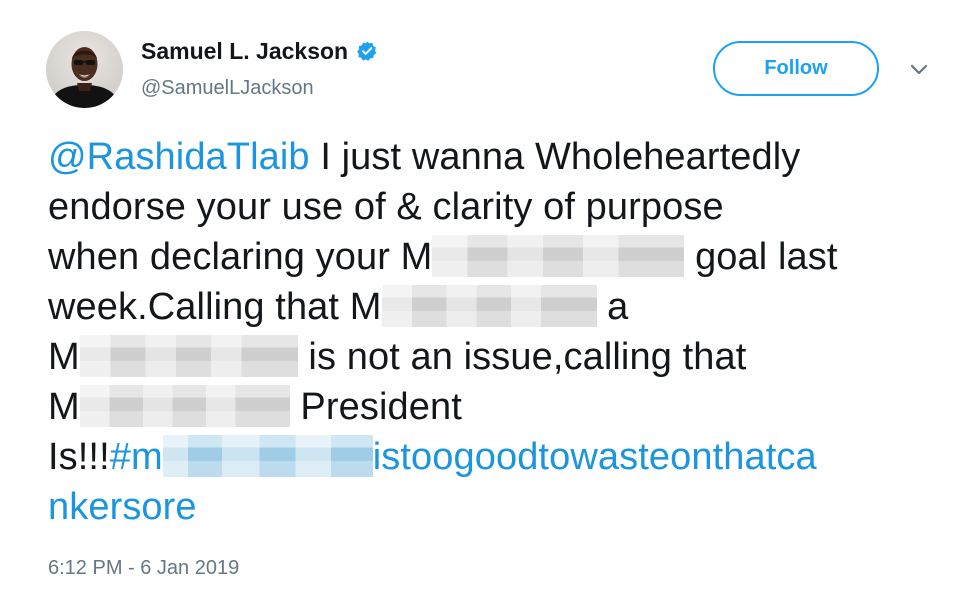 The width and height of the screenshot is (980, 603). I want to click on avatar, so click(84, 69).